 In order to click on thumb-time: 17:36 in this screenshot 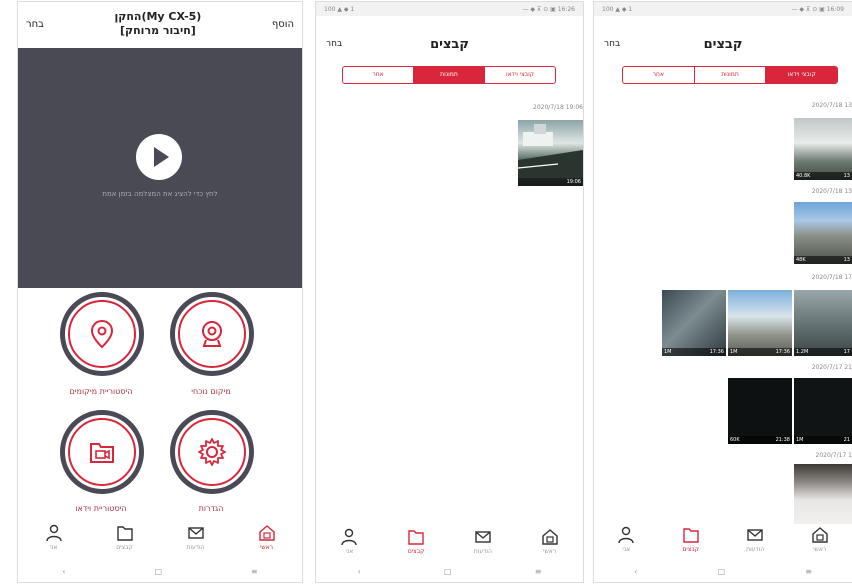, I will do `click(694, 352)`.